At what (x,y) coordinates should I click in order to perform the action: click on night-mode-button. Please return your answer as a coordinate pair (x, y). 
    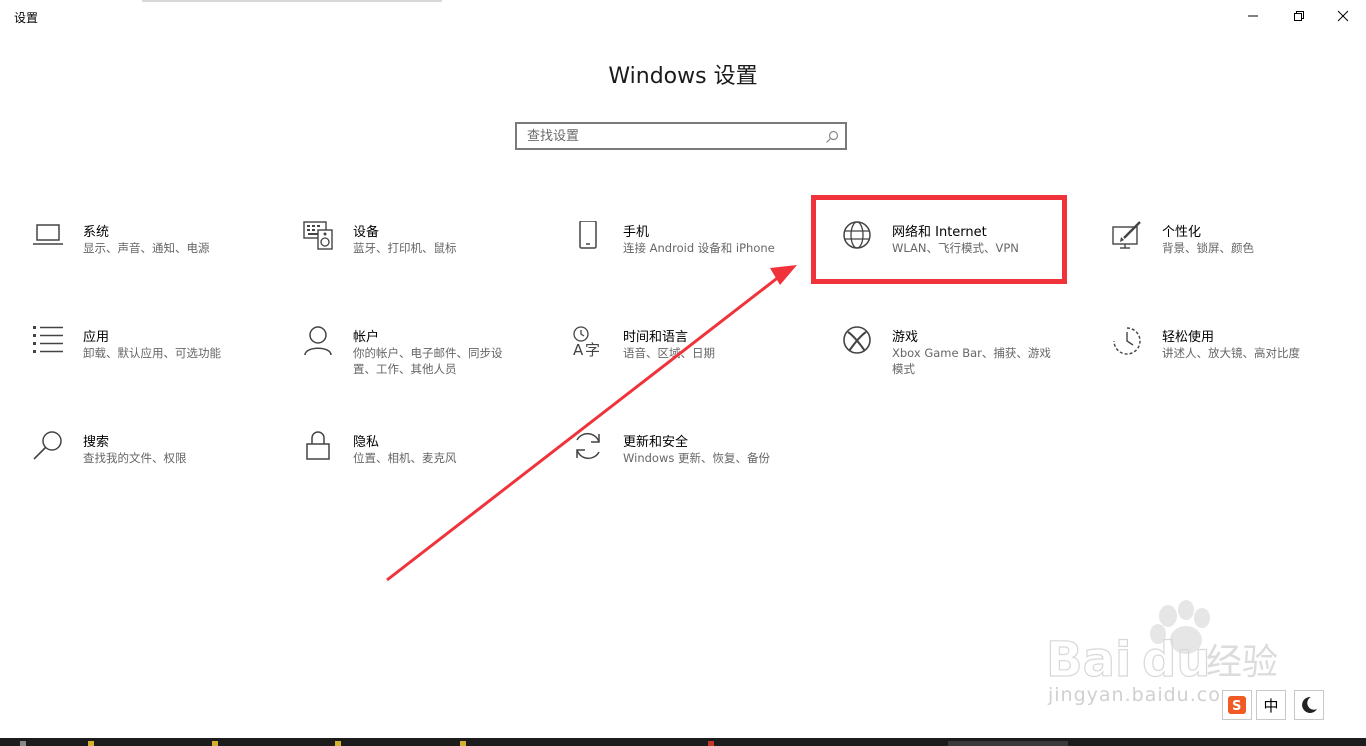
    Looking at the image, I should click on (1309, 705).